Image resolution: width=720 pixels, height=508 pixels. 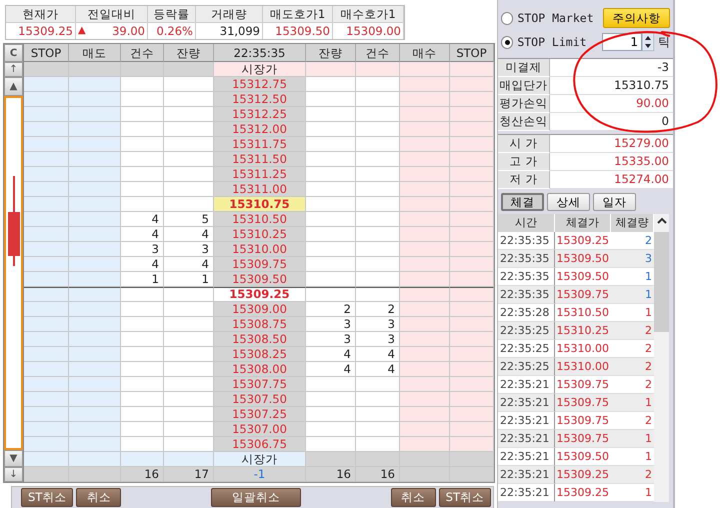 I want to click on price-cell: 15308.75, so click(x=260, y=324).